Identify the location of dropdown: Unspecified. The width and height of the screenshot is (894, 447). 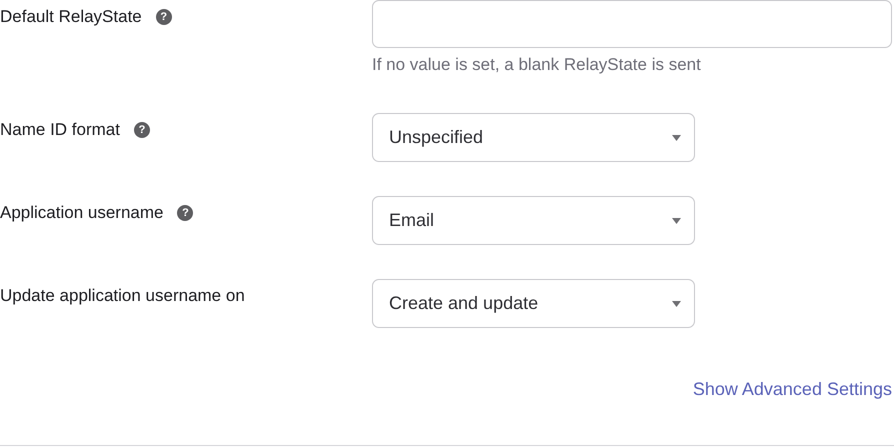
(533, 137).